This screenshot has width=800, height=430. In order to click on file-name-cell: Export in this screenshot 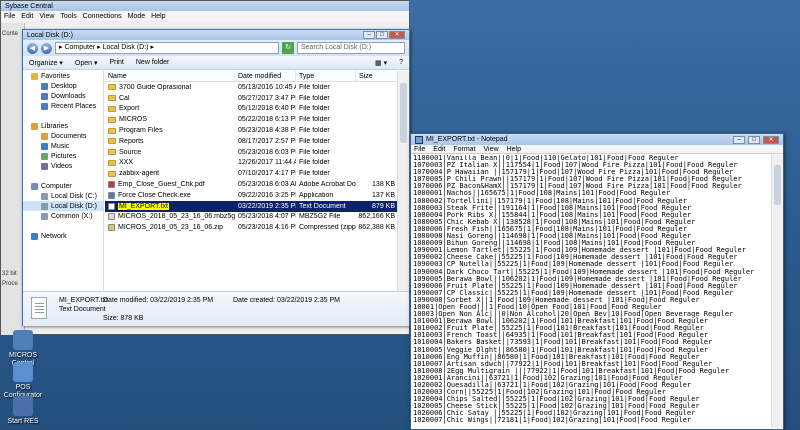, I will do `click(170, 108)`.